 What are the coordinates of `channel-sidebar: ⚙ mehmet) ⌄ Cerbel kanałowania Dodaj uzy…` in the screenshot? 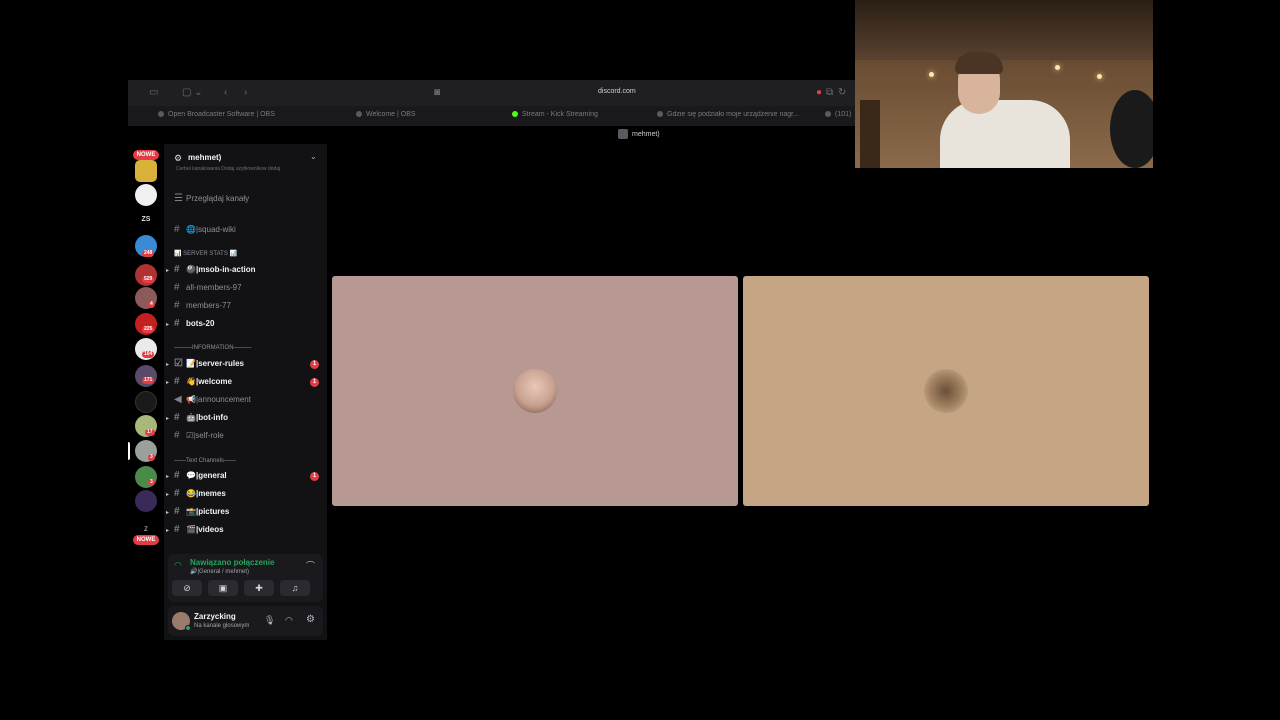 It's located at (245, 392).